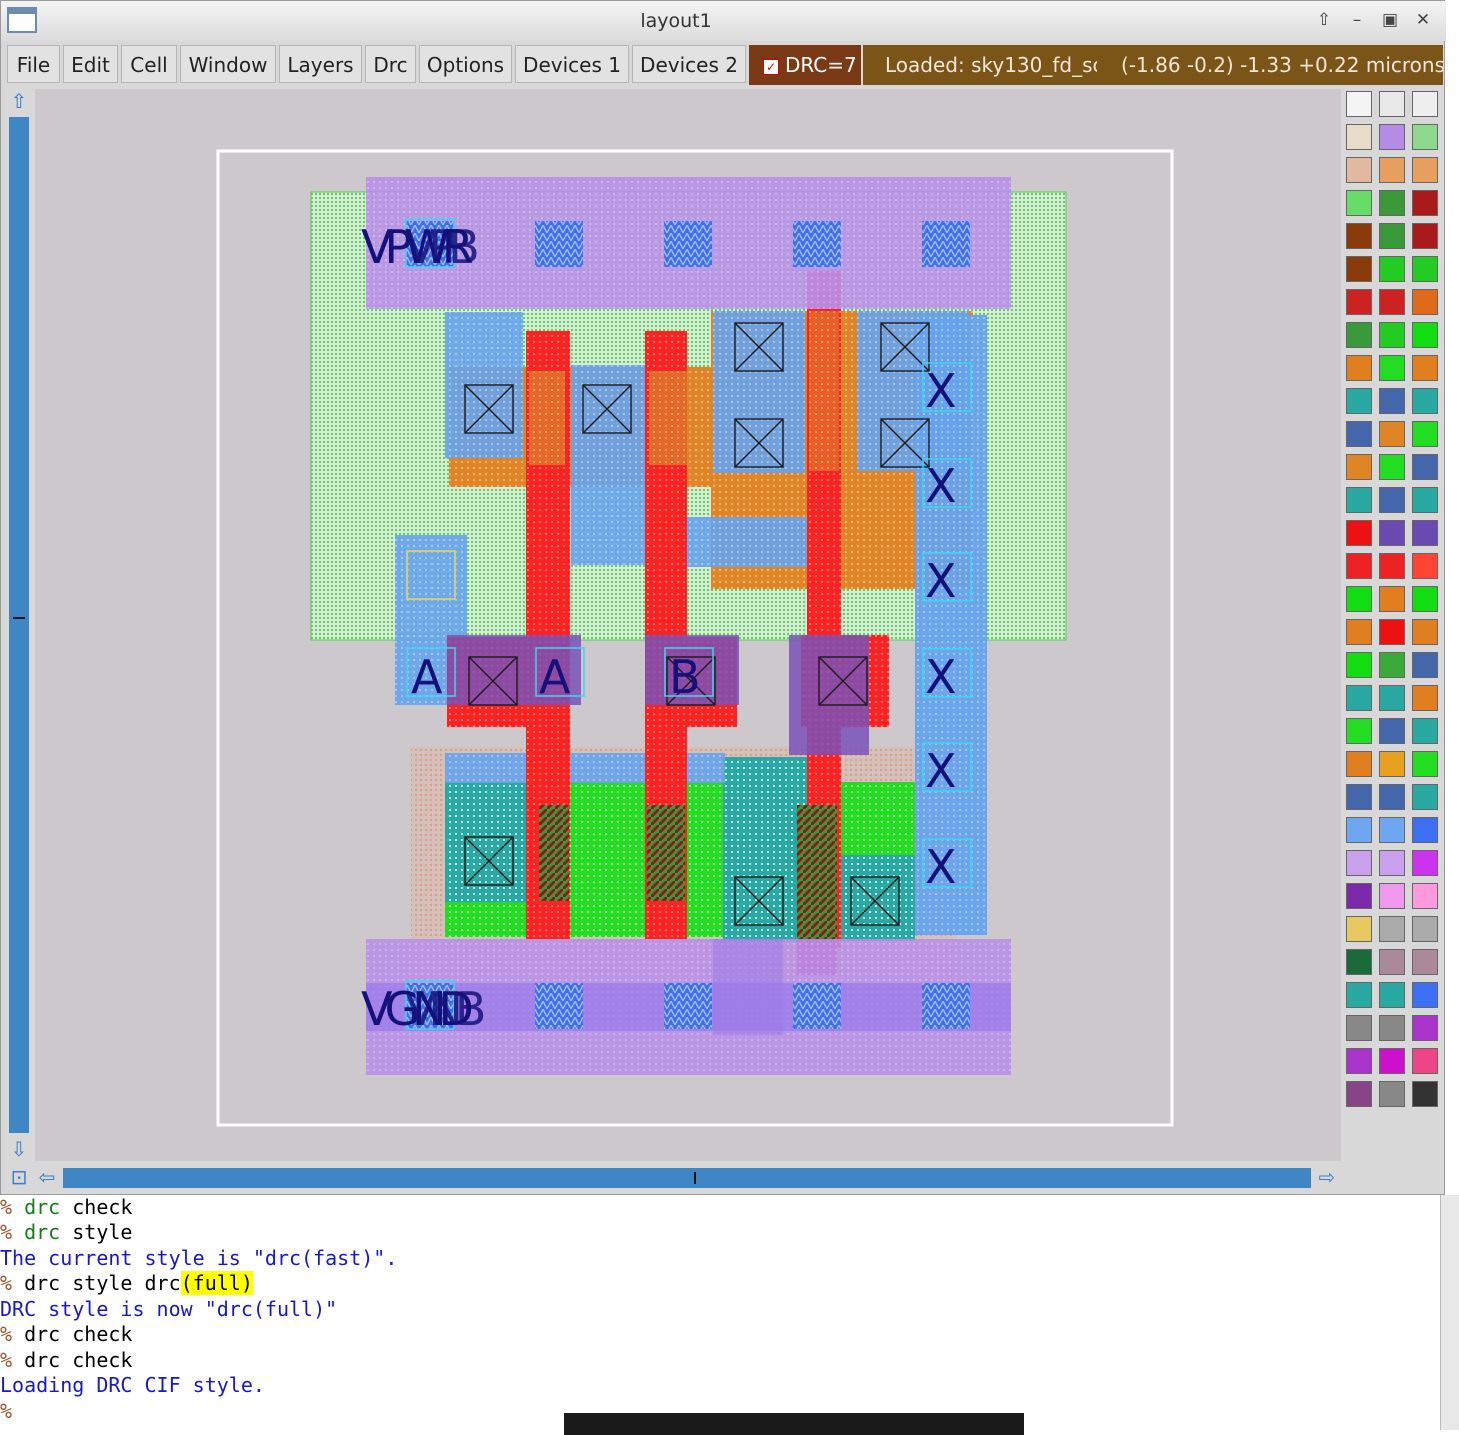 The width and height of the screenshot is (1459, 1435). What do you see at coordinates (33, 64) in the screenshot?
I see `menu-file: File` at bounding box center [33, 64].